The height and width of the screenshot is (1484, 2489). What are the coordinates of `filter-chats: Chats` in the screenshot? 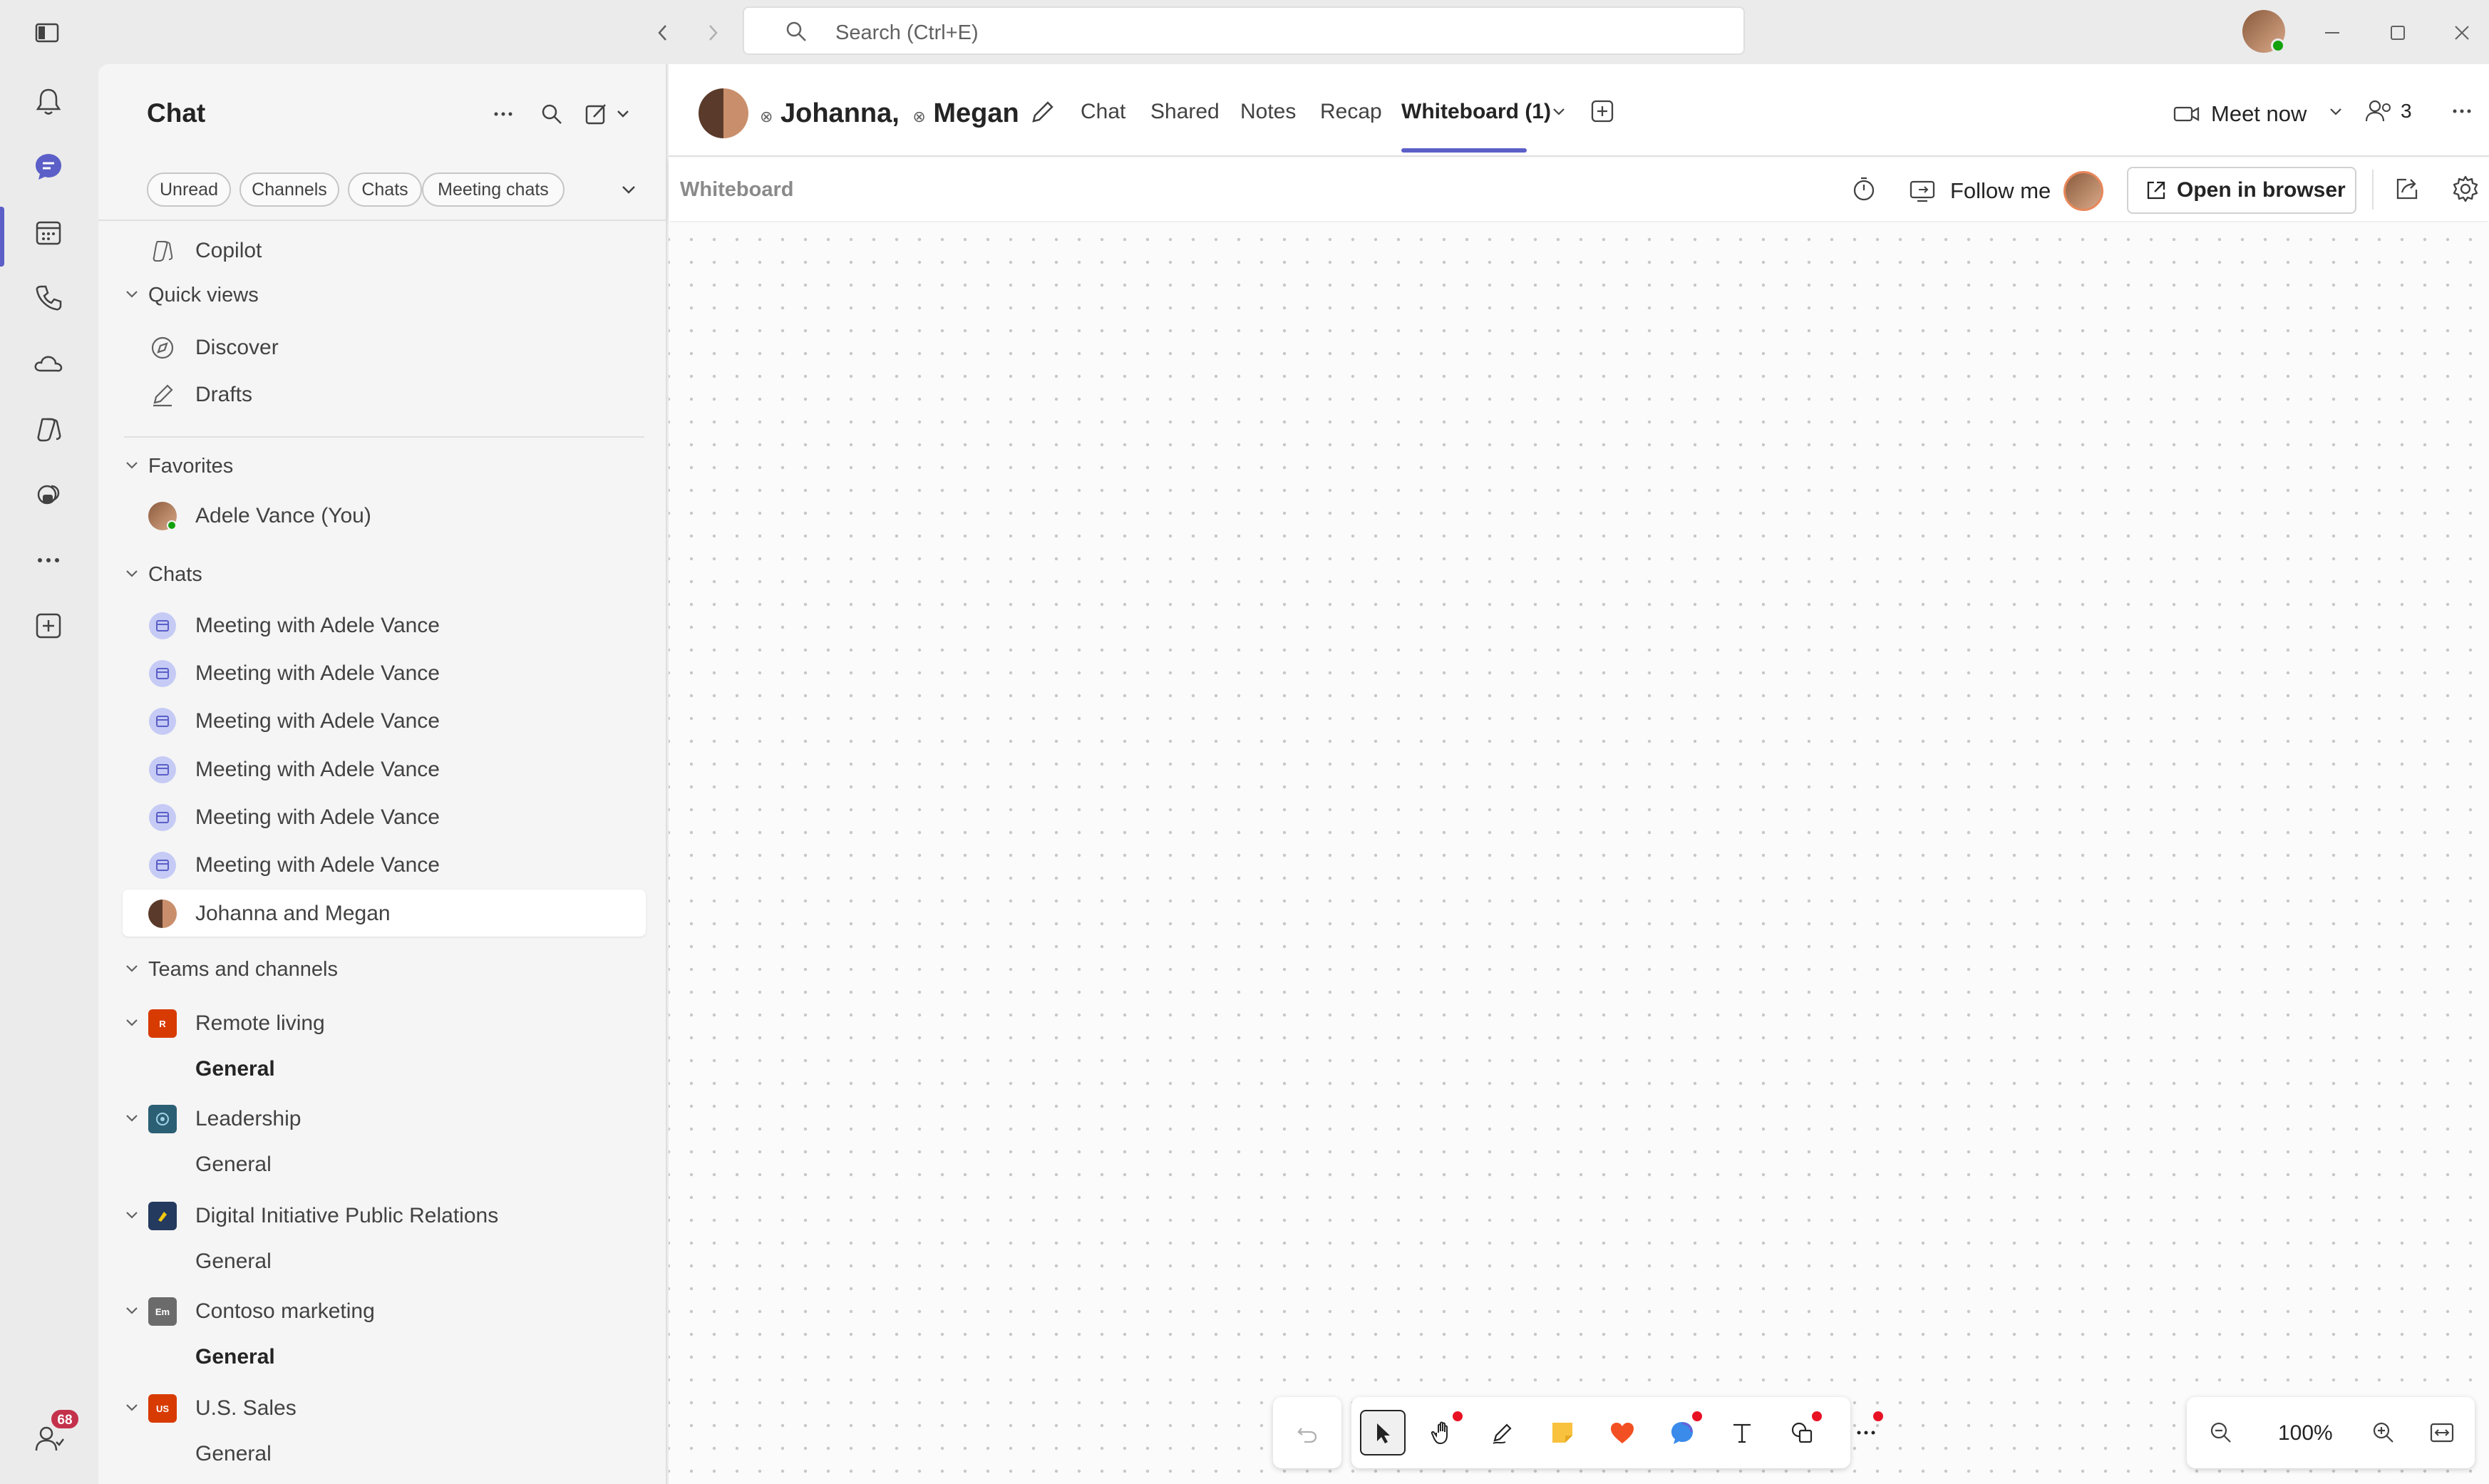 It's located at (385, 189).